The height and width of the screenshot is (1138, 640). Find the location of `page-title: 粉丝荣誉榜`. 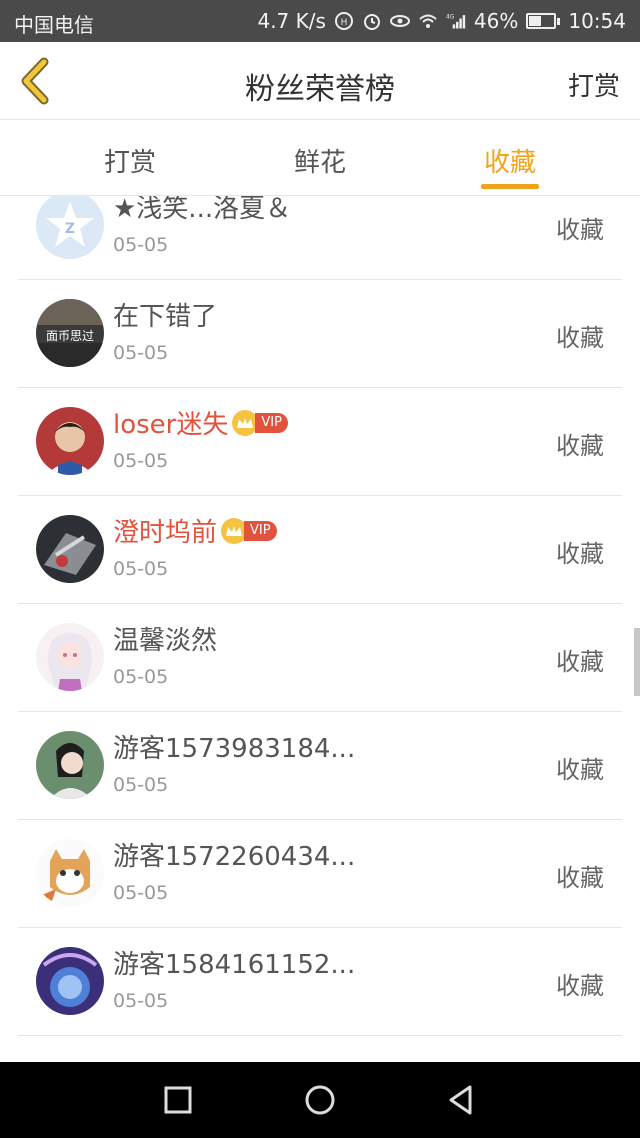

page-title: 粉丝荣誉榜 is located at coordinates (320, 89).